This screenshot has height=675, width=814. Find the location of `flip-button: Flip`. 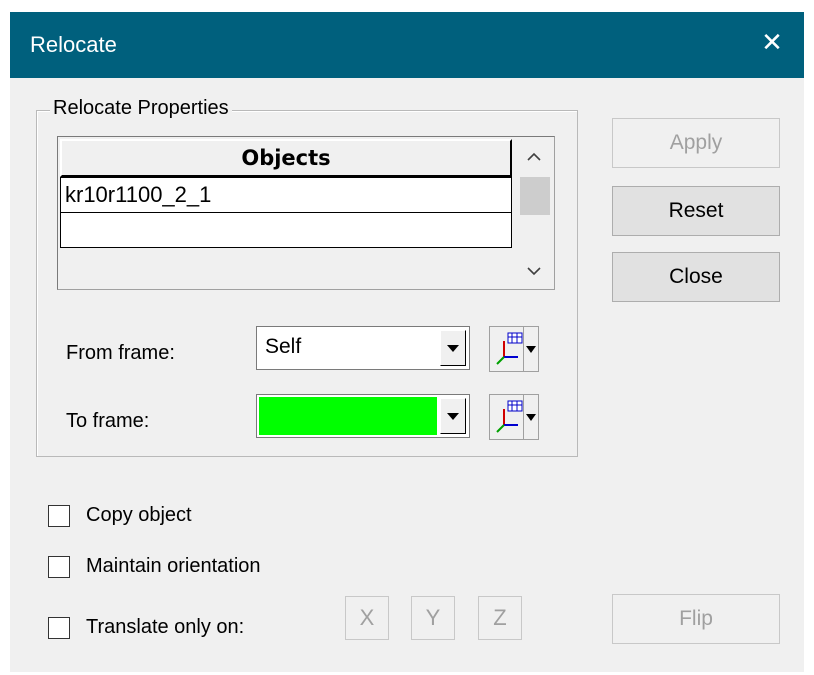

flip-button: Flip is located at coordinates (696, 619).